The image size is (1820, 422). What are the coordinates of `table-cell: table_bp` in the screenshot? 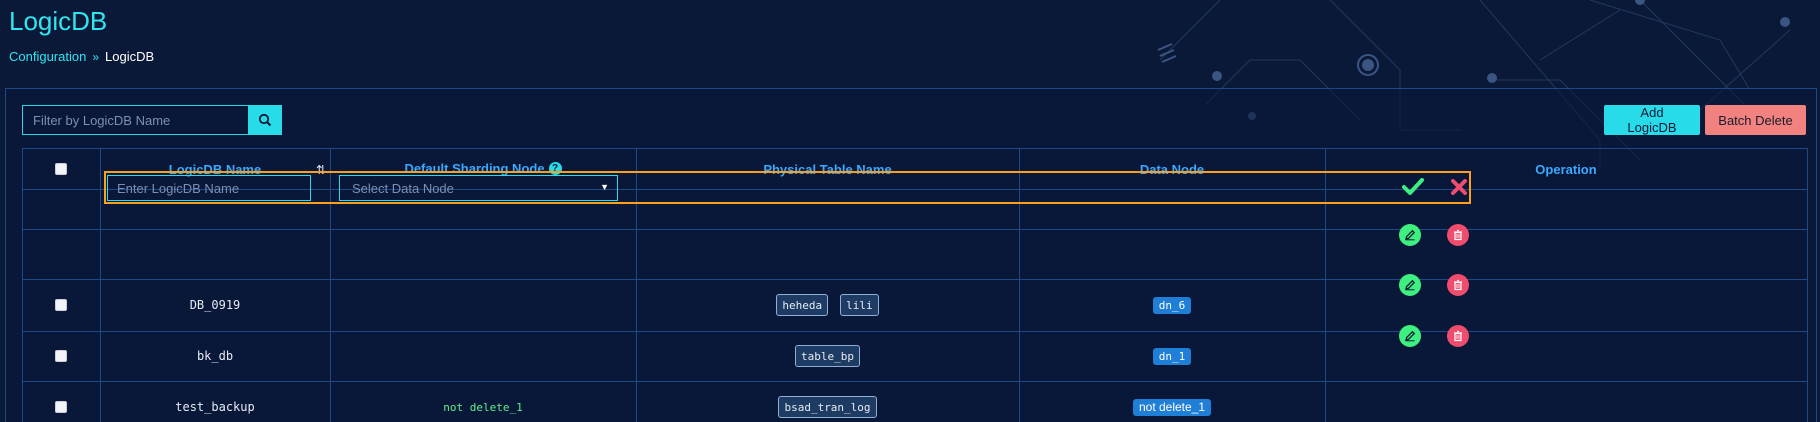 It's located at (827, 356).